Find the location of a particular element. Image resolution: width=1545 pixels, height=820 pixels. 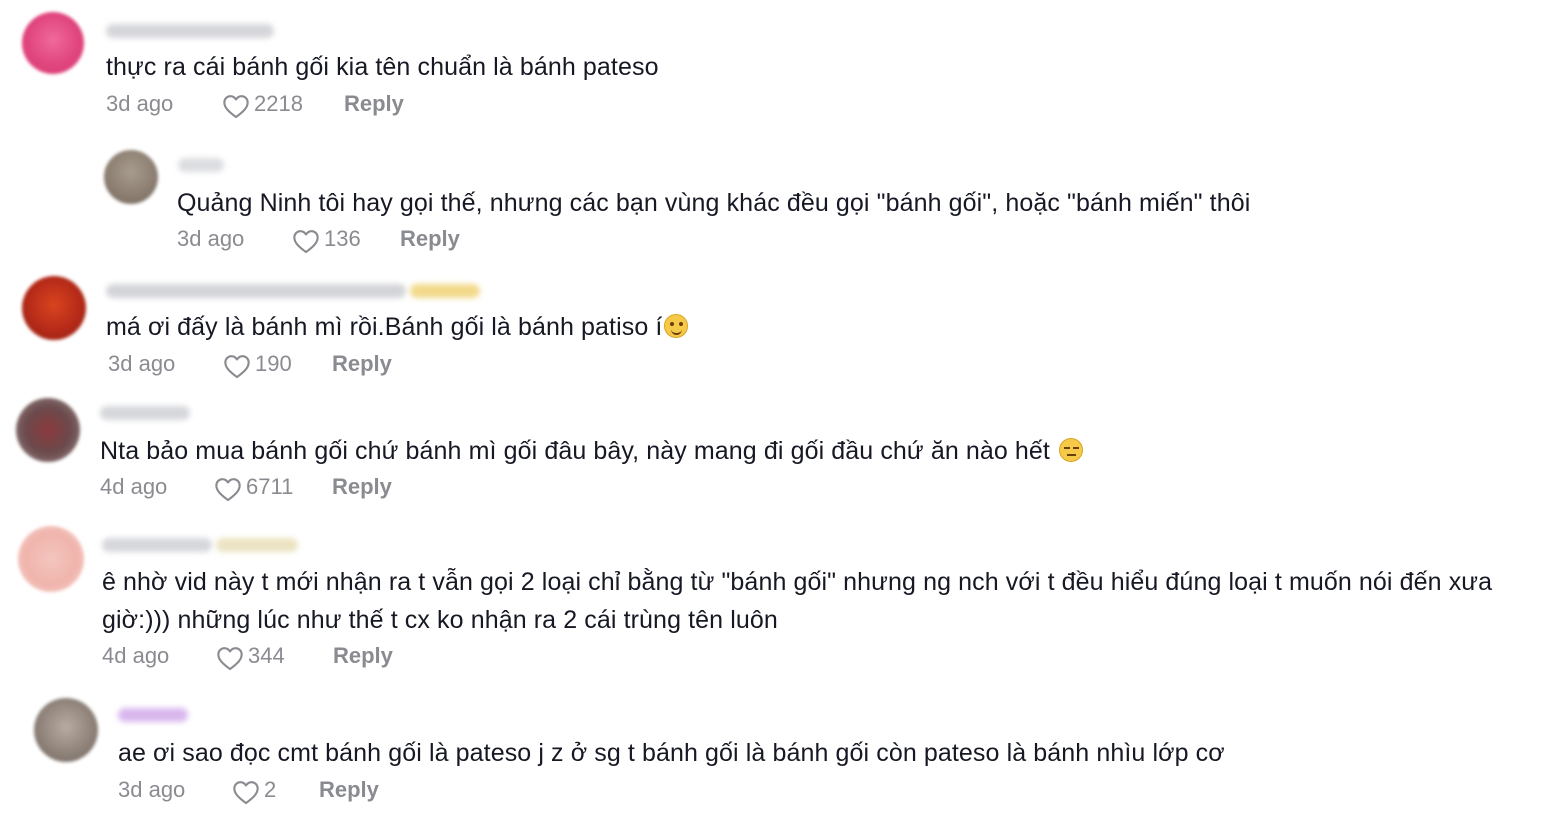

like-count: 2218 is located at coordinates (278, 103).